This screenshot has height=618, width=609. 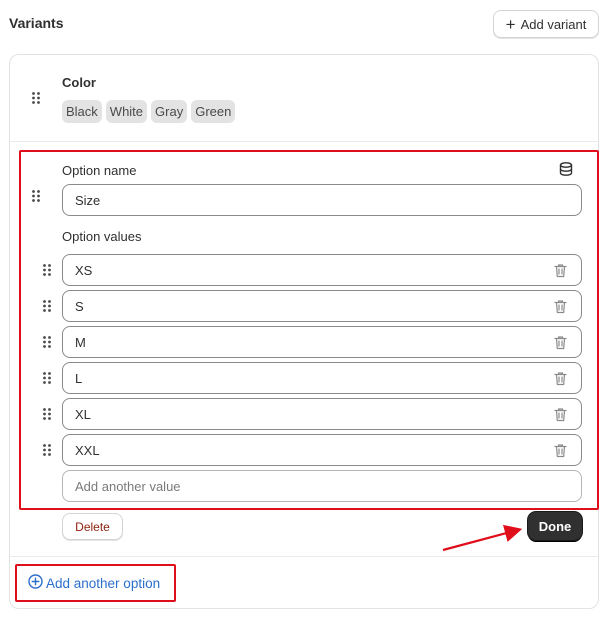 What do you see at coordinates (103, 583) in the screenshot?
I see `add-another-option-label: Add another option` at bounding box center [103, 583].